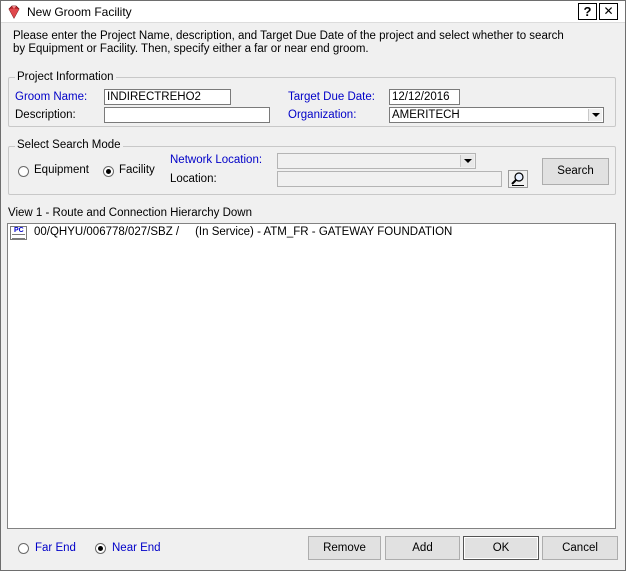 The height and width of the screenshot is (571, 626). What do you see at coordinates (14, 12) in the screenshot?
I see `ruby-gem-icon` at bounding box center [14, 12].